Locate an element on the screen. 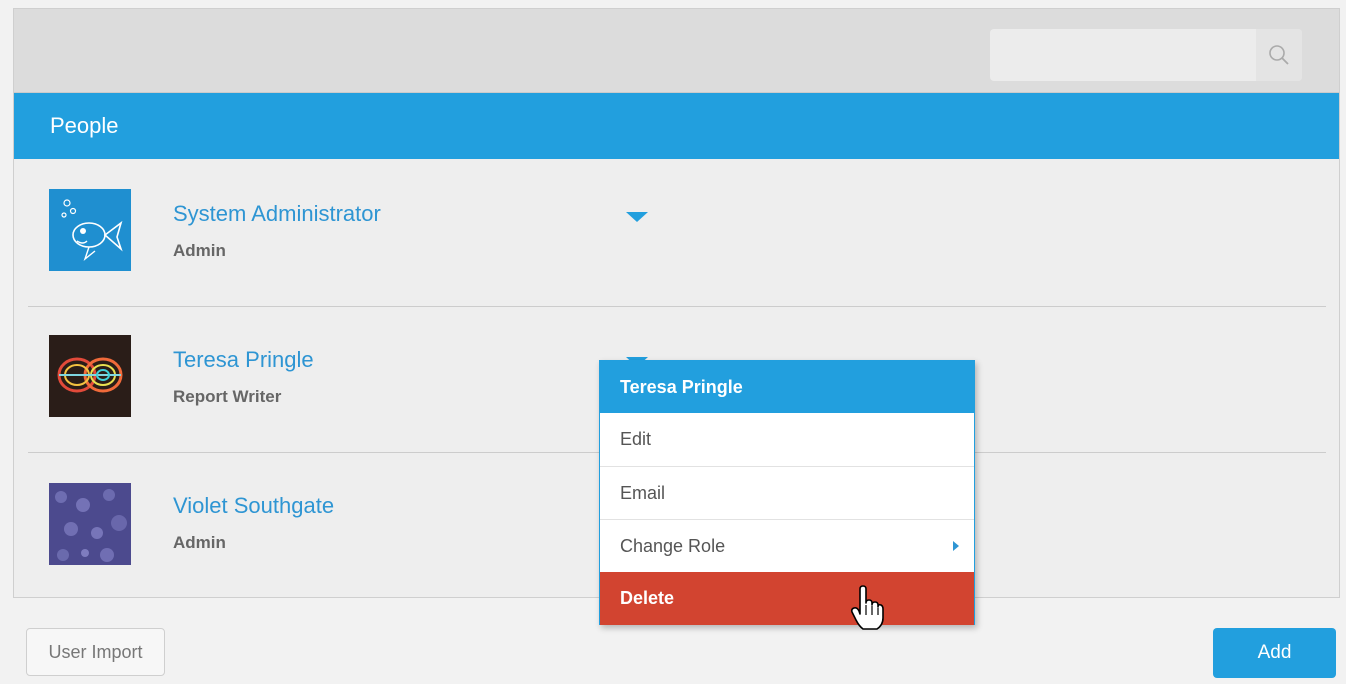 The image size is (1346, 684). person-name: System Administrator is located at coordinates (277, 214).